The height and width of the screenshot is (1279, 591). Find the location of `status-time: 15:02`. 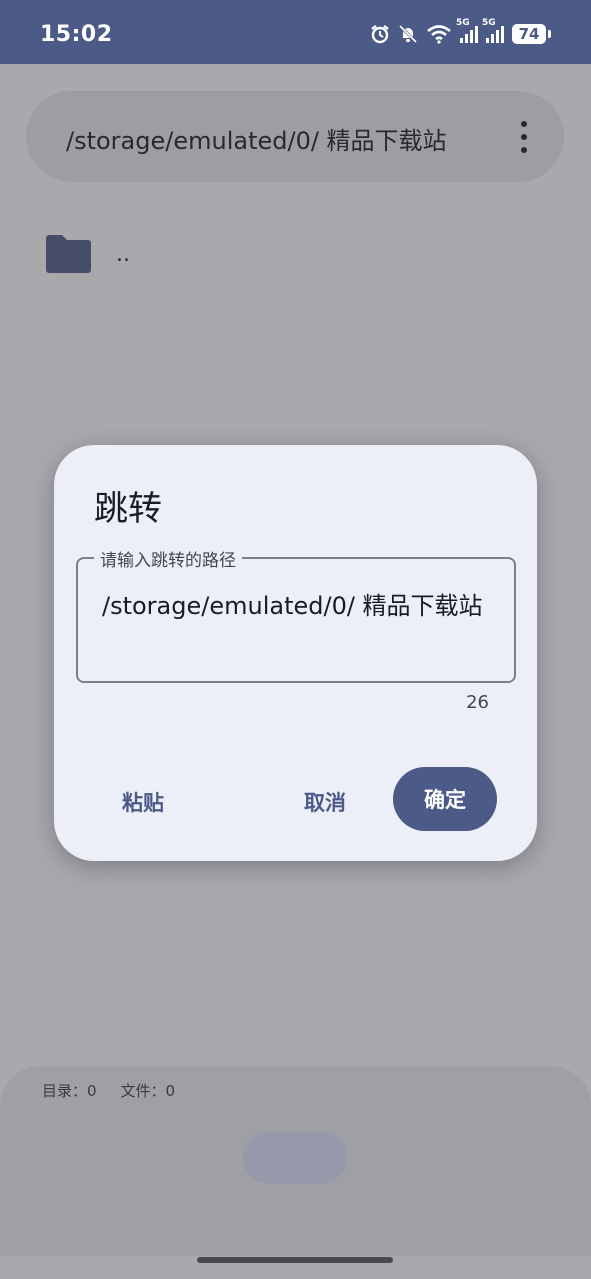

status-time: 15:02 is located at coordinates (76, 34).